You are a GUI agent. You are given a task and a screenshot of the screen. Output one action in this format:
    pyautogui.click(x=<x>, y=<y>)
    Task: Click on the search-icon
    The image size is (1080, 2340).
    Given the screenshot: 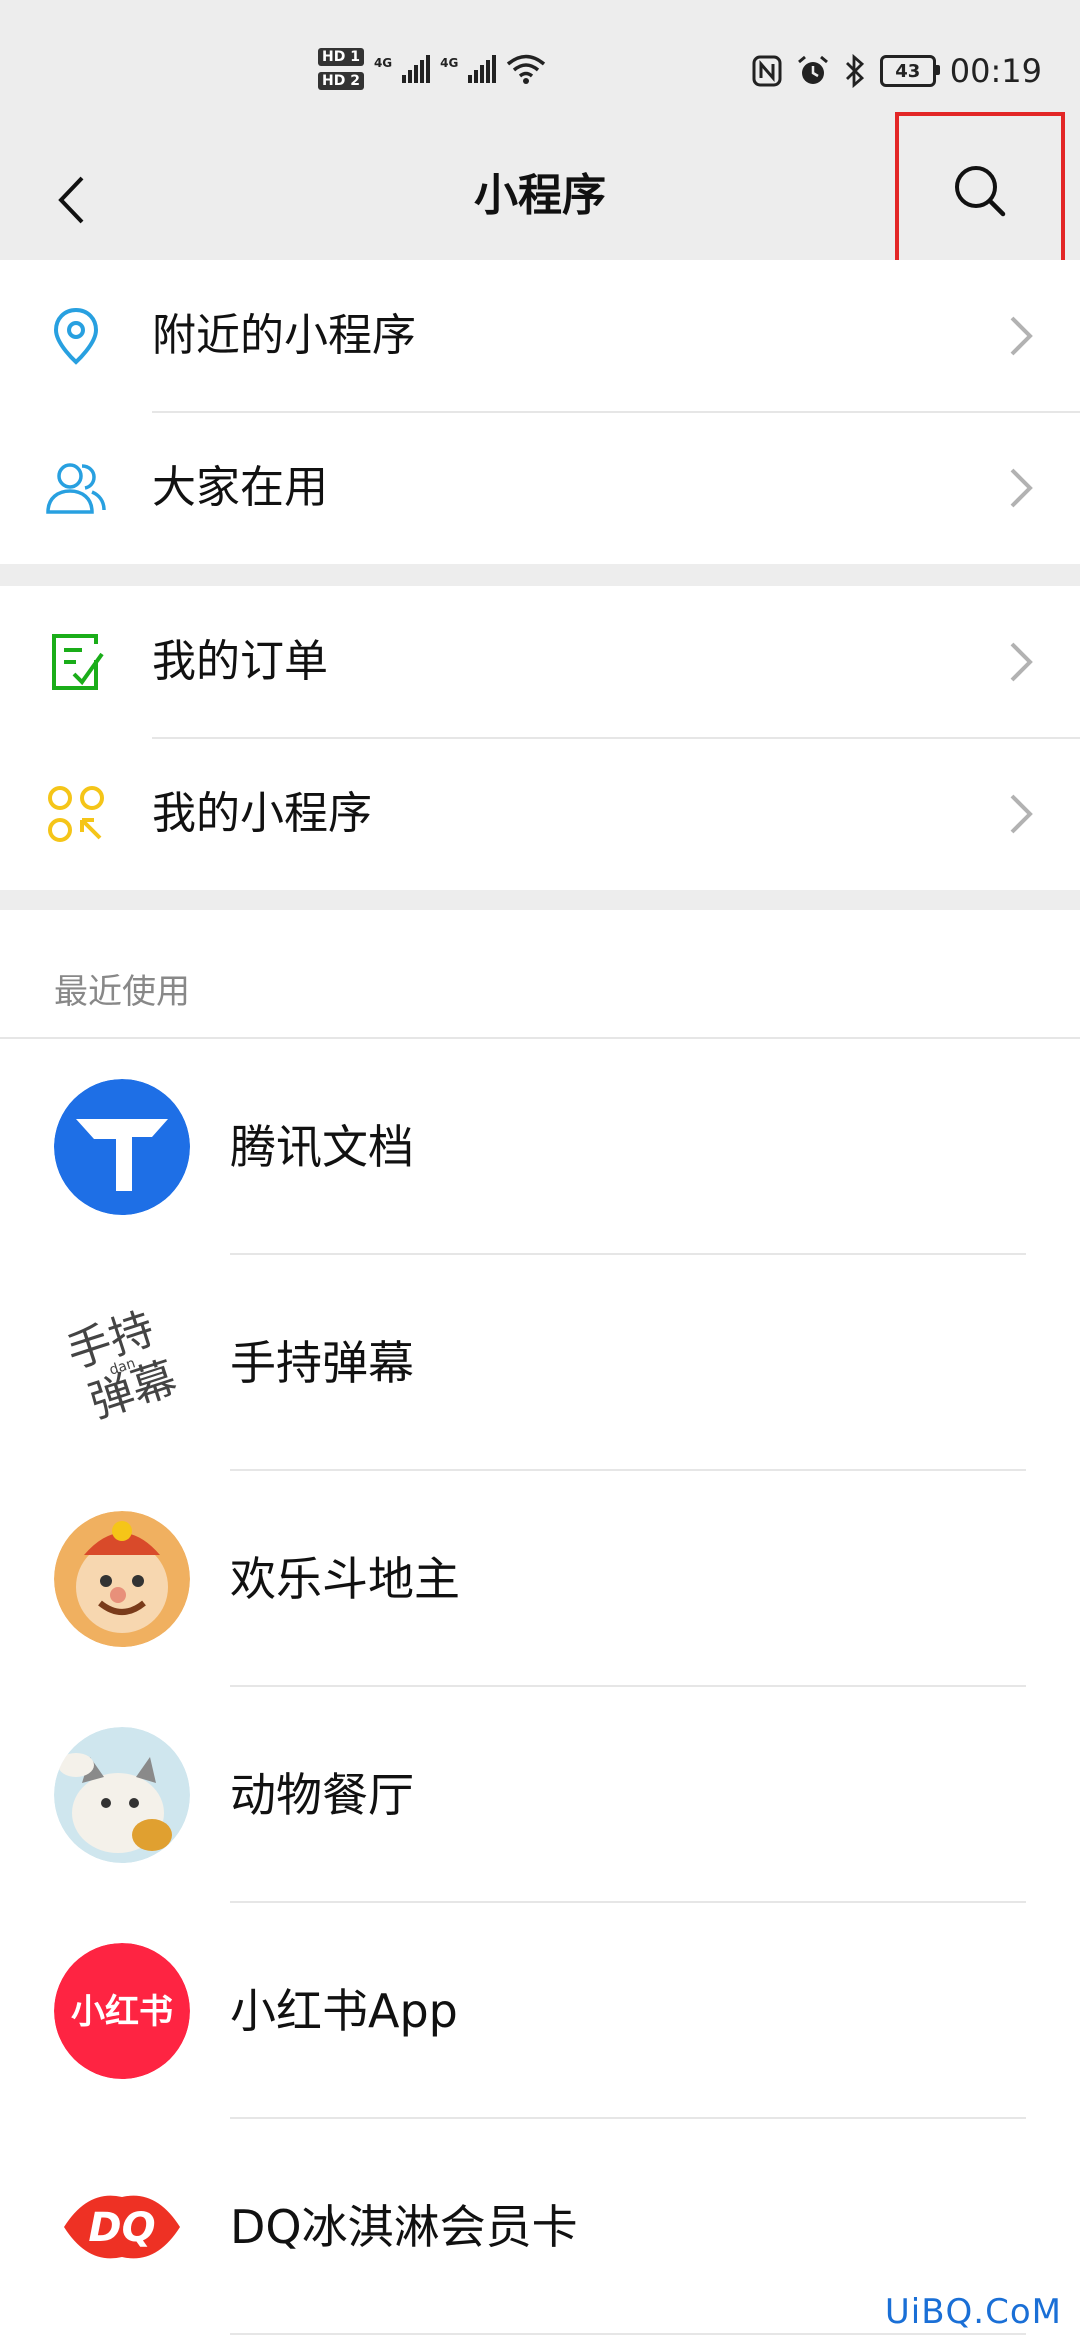 What is the action you would take?
    pyautogui.click(x=980, y=191)
    